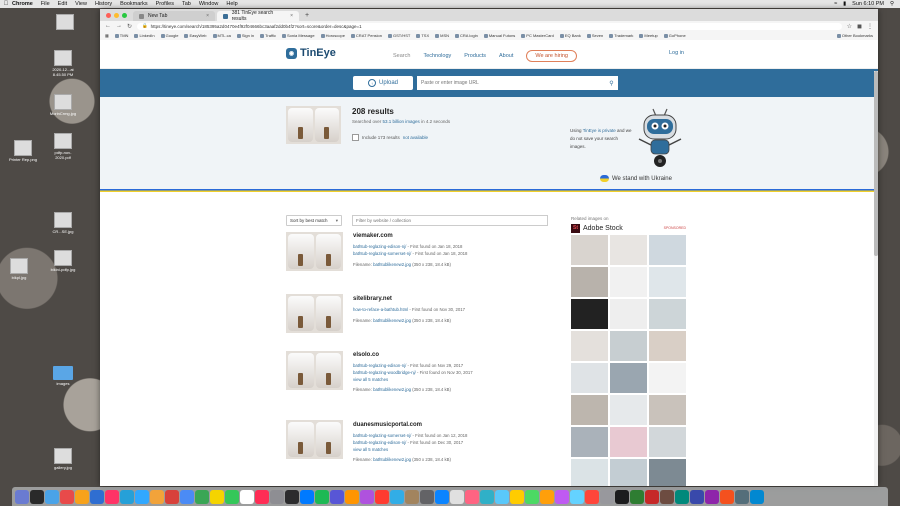 The image size is (900, 506). Describe the element at coordinates (63, 146) in the screenshot. I see `desktop-icon: pdfp-nov-2020.pdf` at that location.